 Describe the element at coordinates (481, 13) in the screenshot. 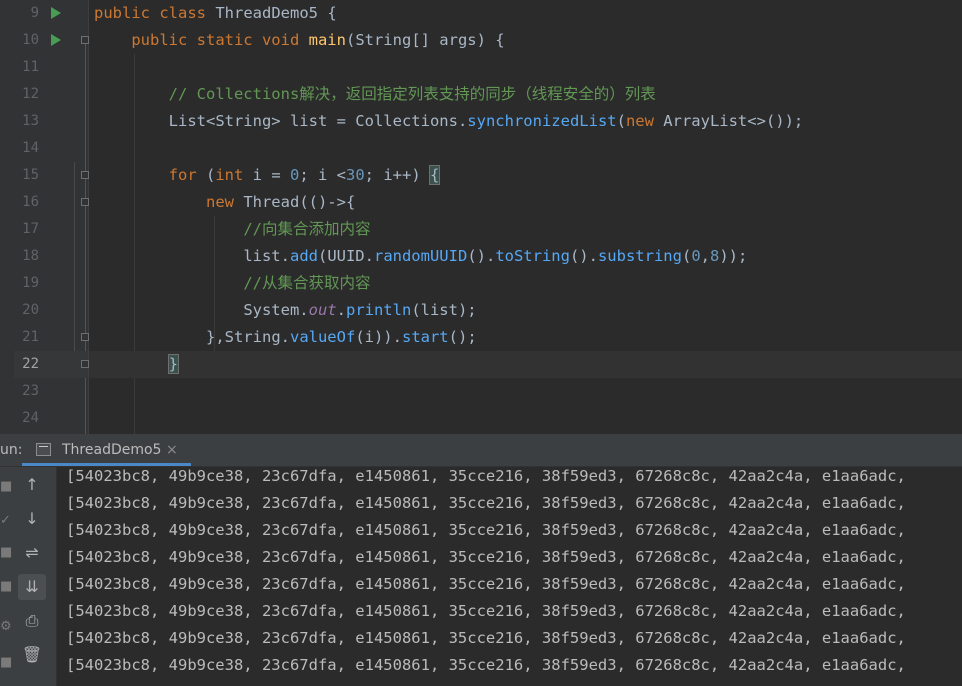

I see `code-line: 9 public class ThreadDemo5 {` at that location.